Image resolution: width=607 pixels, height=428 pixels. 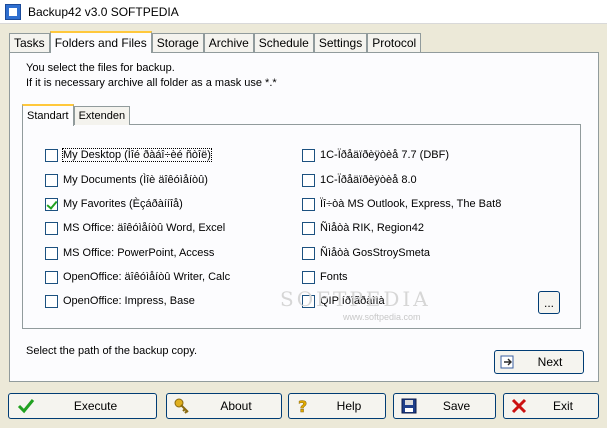 I want to click on next-button: Next, so click(x=539, y=362).